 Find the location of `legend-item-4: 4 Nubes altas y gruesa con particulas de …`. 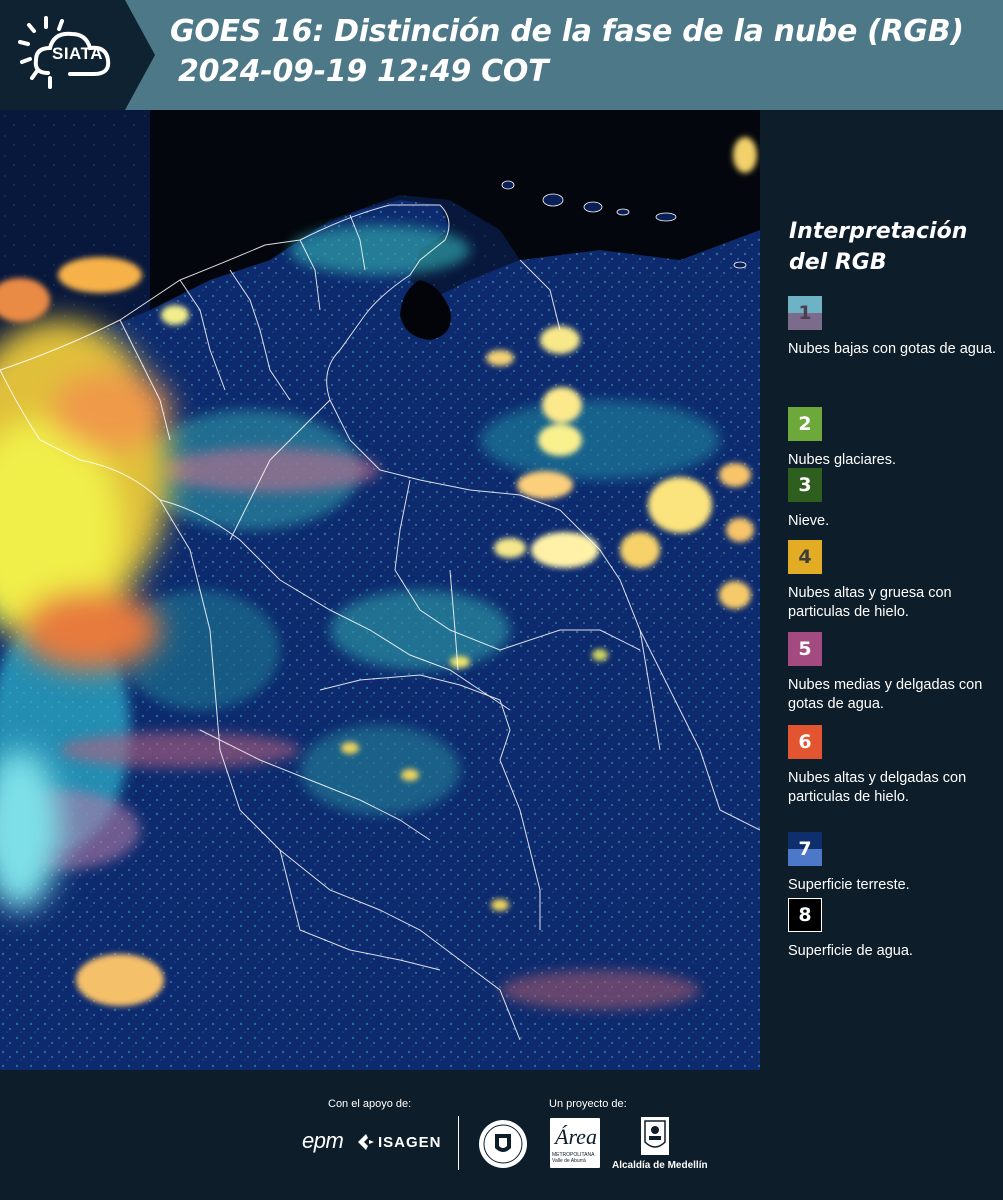

legend-item-4: 4 Nubes altas y gruesa con particulas de … is located at coordinates (893, 581).